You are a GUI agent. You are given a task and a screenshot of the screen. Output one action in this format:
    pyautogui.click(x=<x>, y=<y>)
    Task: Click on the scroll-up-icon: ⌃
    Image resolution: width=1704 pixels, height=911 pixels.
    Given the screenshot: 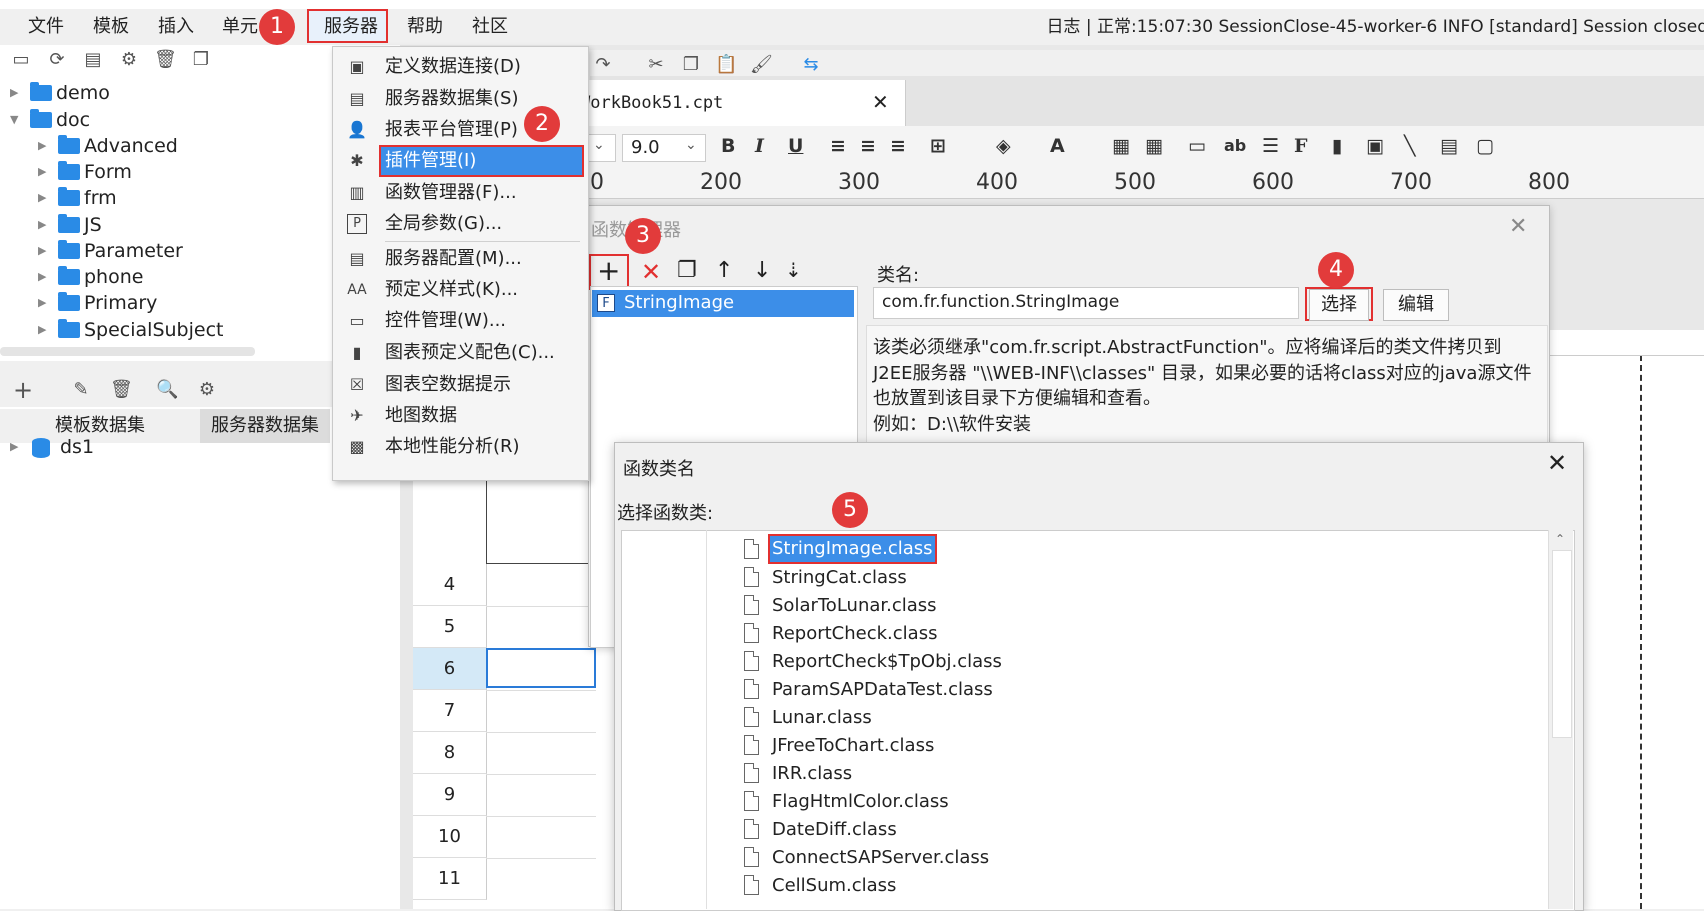 What is the action you would take?
    pyautogui.click(x=1560, y=539)
    